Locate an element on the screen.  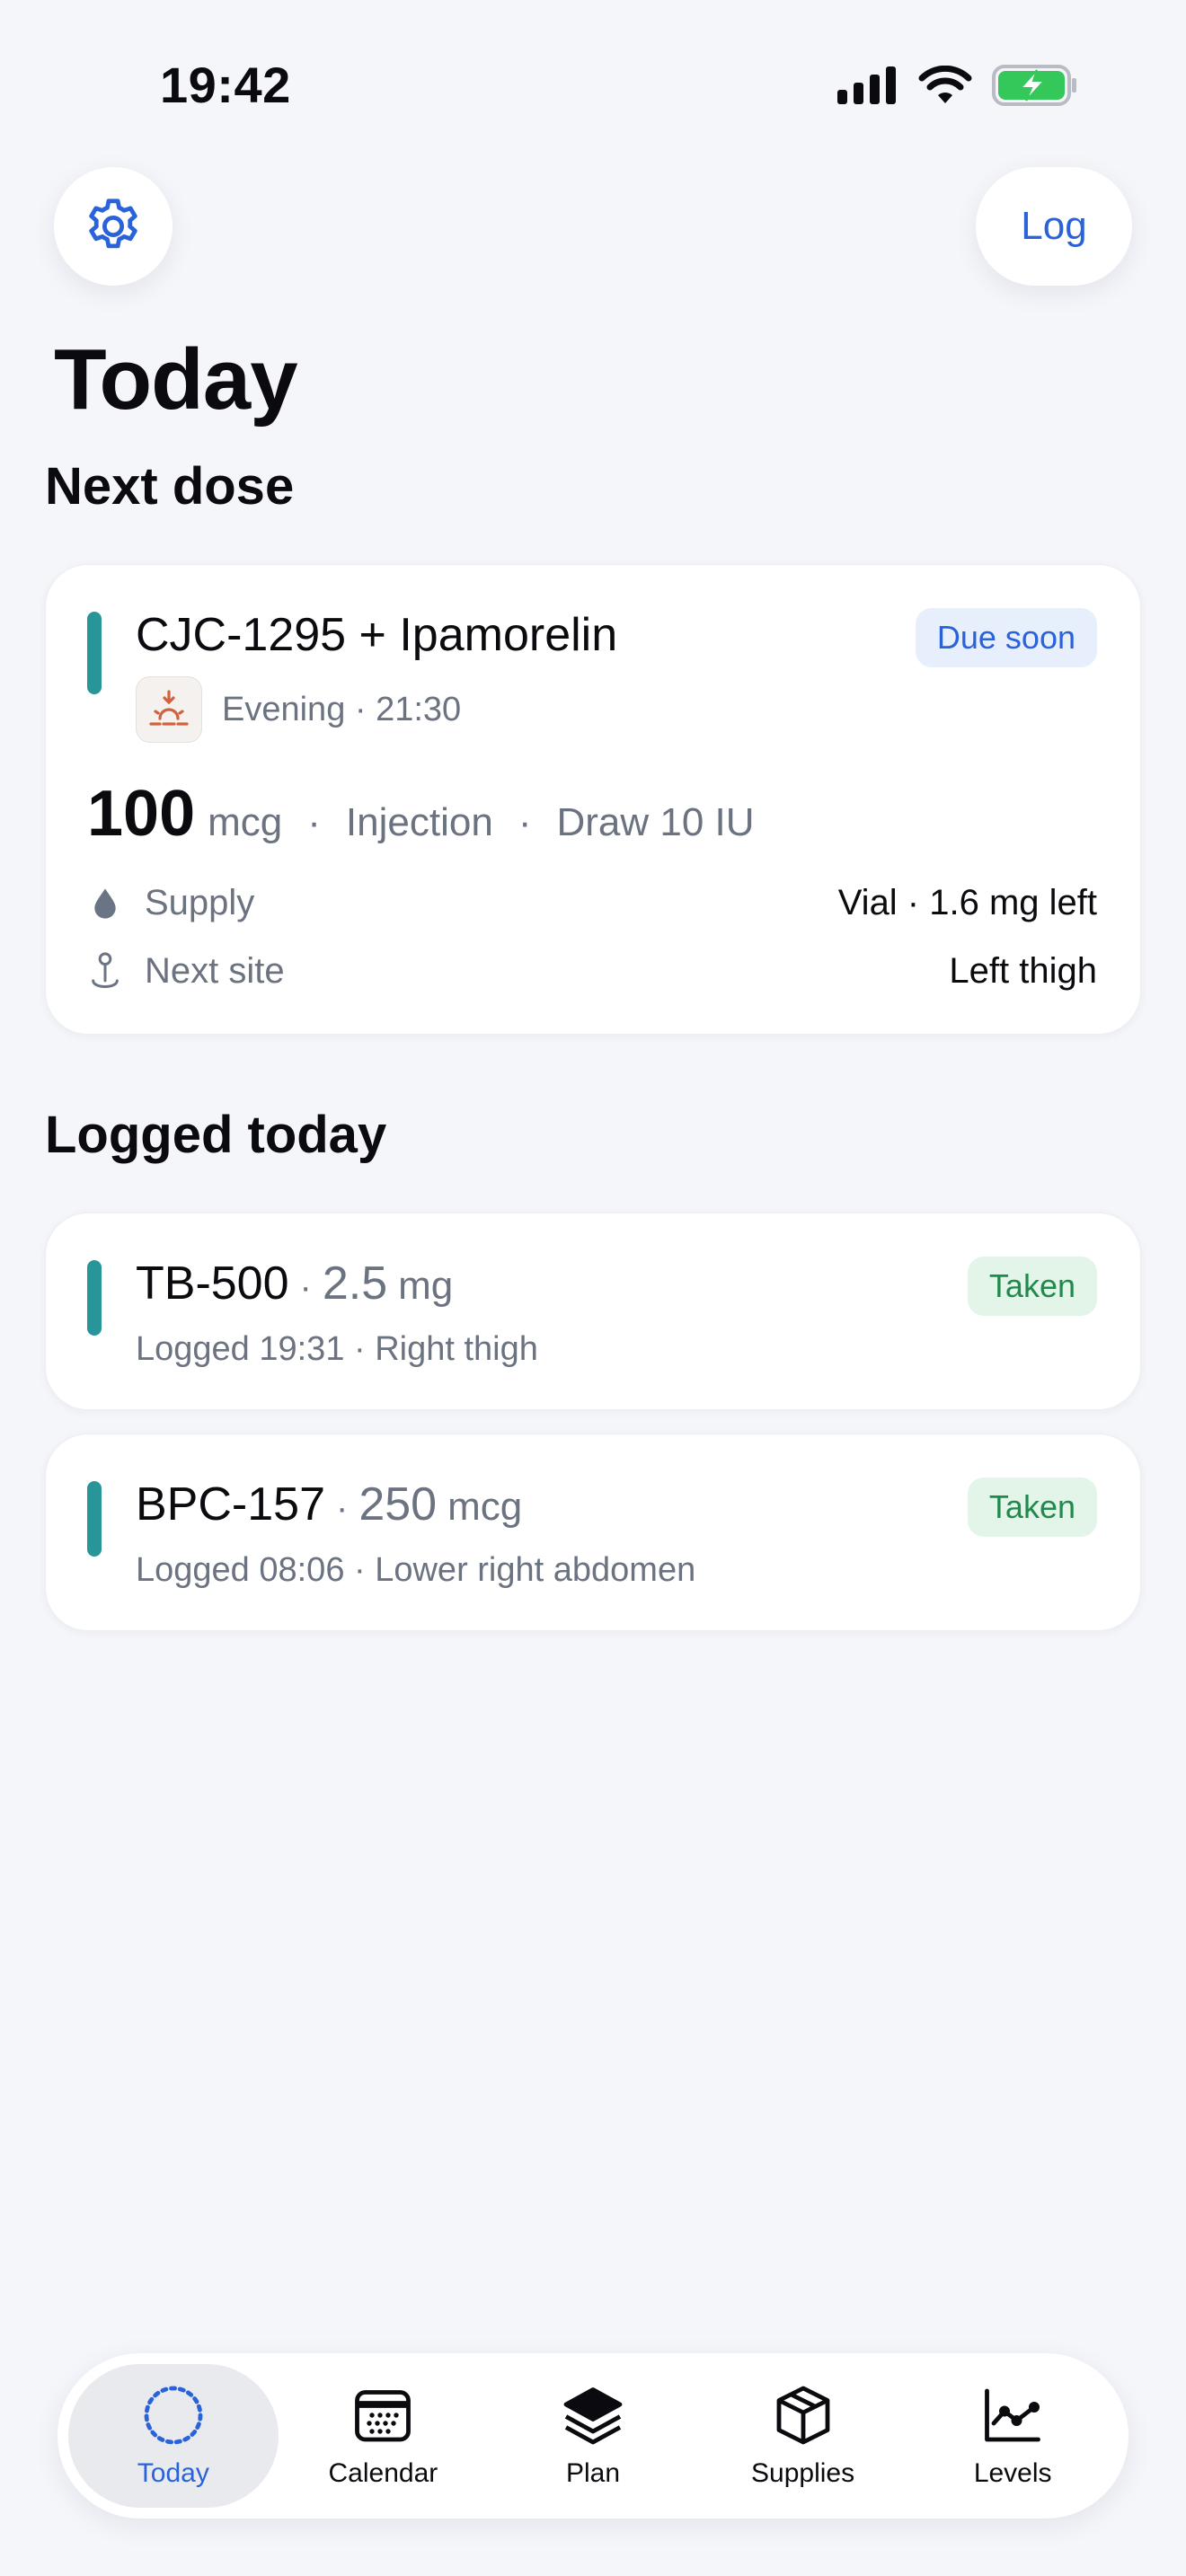
tab-levels: Levels is located at coordinates (1013, 2436).